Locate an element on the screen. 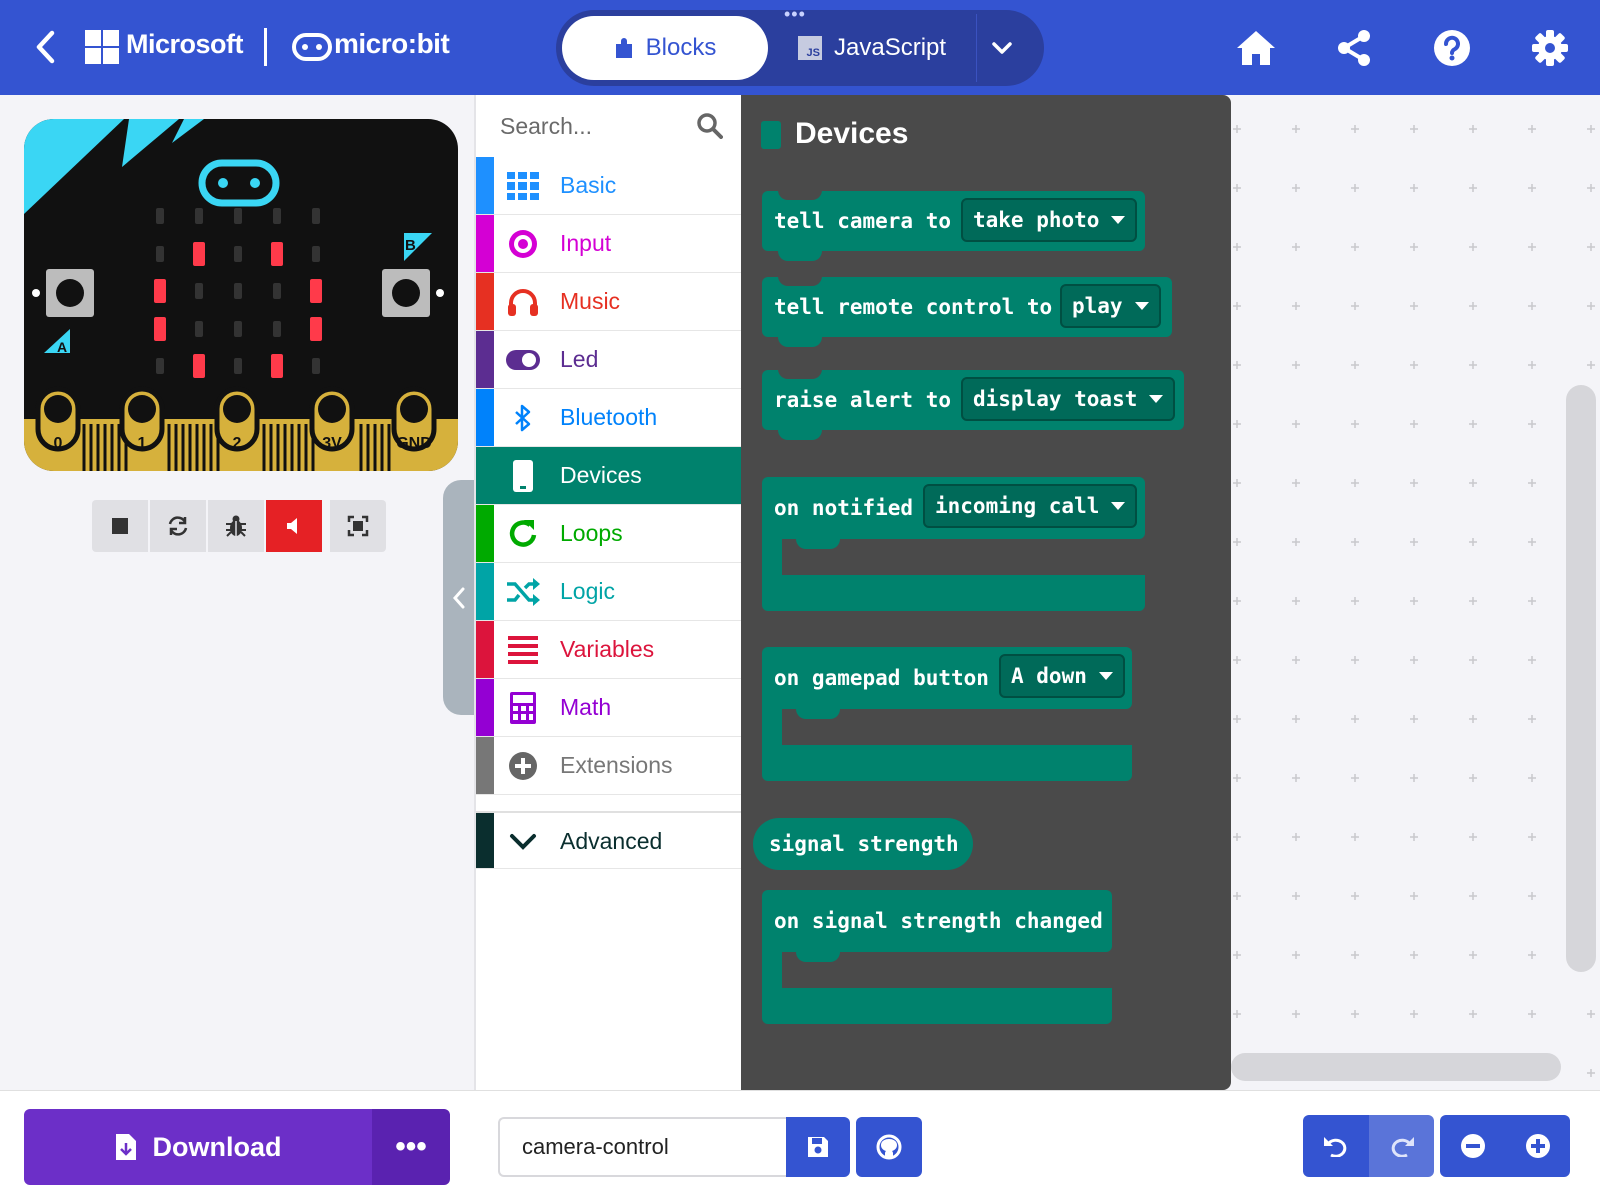 The image size is (1600, 1200). dropdown-alert-action: display toast is located at coordinates (1068, 399).